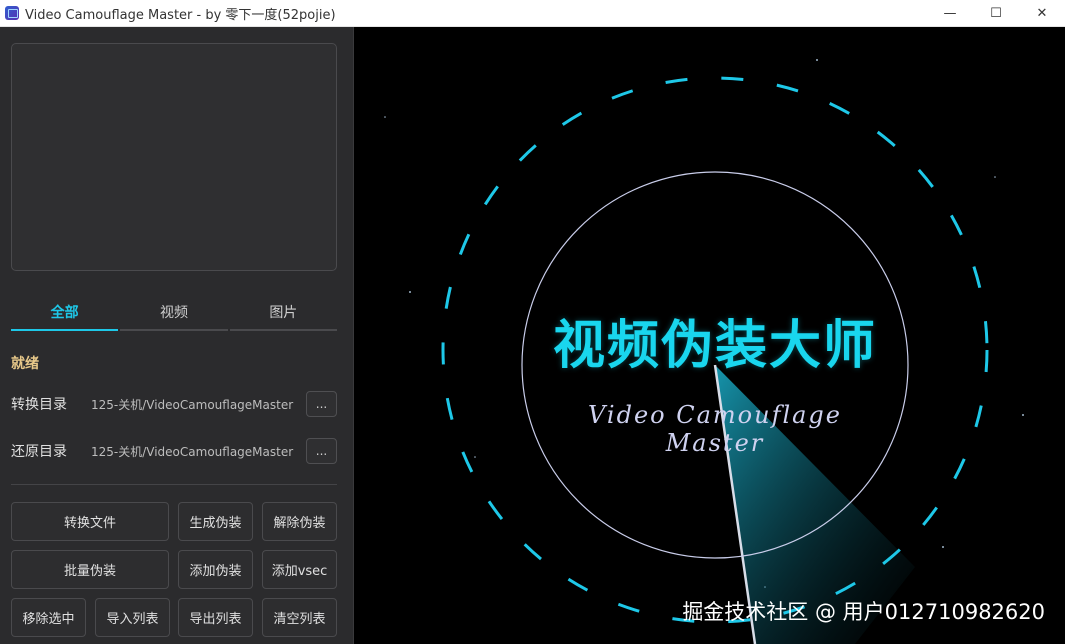  Describe the element at coordinates (25, 364) in the screenshot. I see `status-text: 就绪` at that location.